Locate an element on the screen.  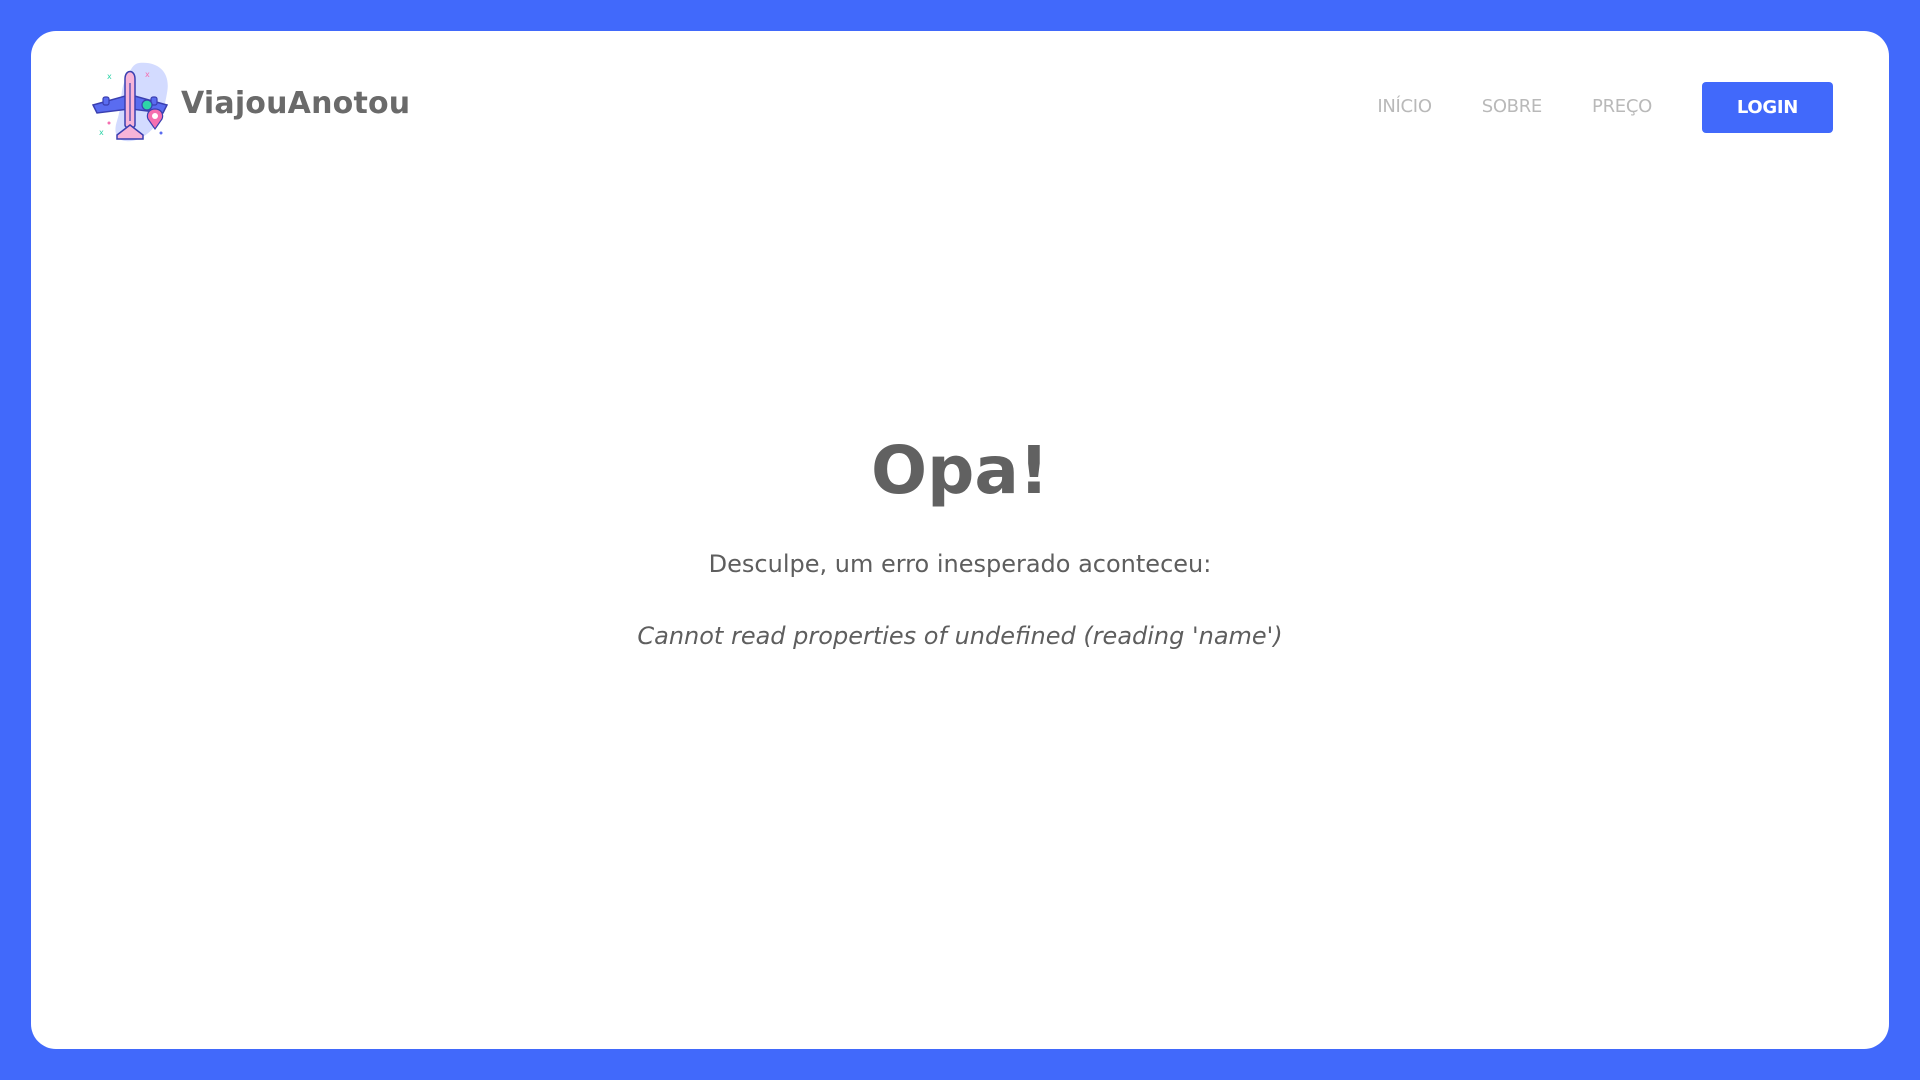
error-title: Opa! is located at coordinates (960, 470).